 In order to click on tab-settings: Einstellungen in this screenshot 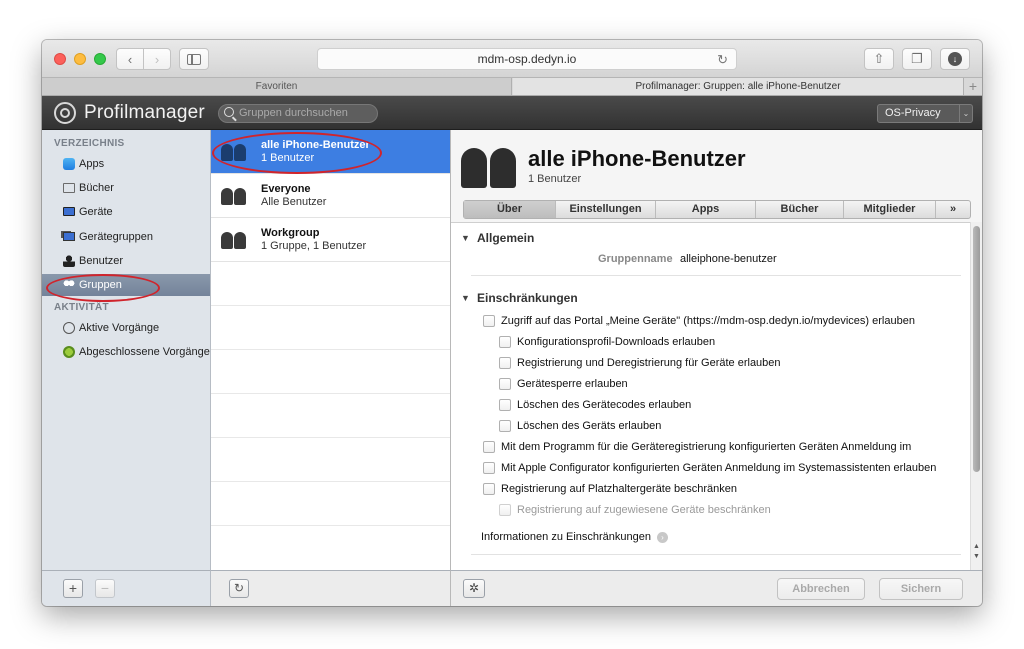, I will do `click(606, 209)`.